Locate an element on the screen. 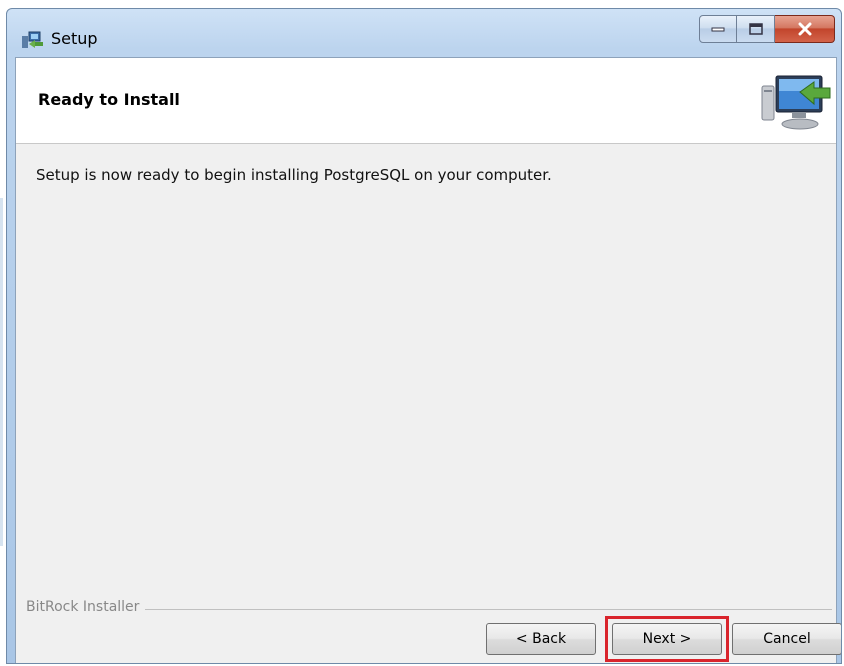 The width and height of the screenshot is (844, 666). maximize-icon is located at coordinates (755, 29).